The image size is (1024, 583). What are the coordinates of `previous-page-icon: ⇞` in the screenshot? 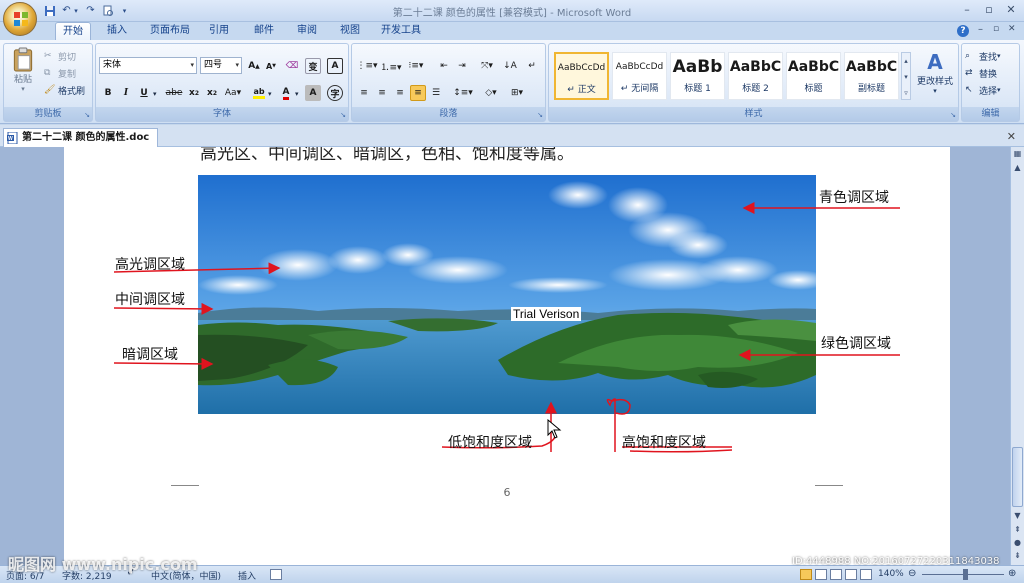 It's located at (1017, 530).